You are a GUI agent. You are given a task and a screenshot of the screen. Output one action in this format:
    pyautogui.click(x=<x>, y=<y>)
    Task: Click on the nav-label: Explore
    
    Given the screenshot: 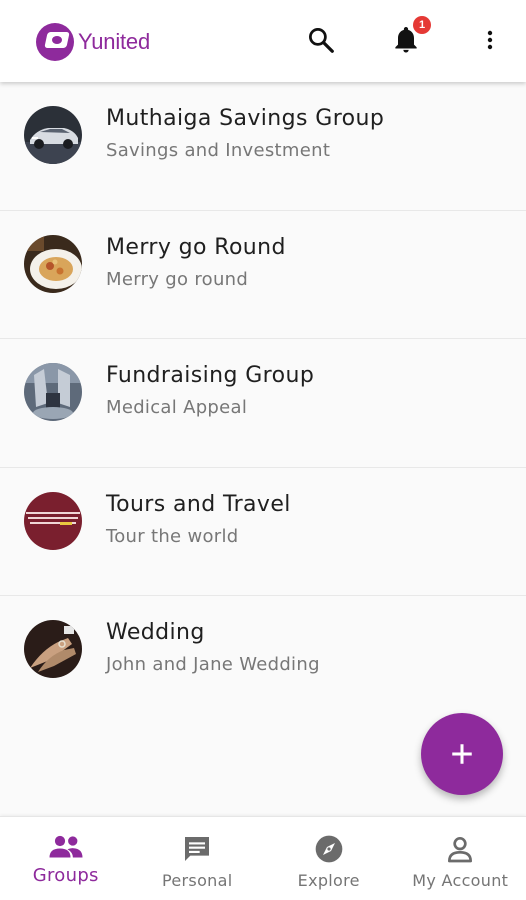 What is the action you would take?
    pyautogui.click(x=328, y=880)
    